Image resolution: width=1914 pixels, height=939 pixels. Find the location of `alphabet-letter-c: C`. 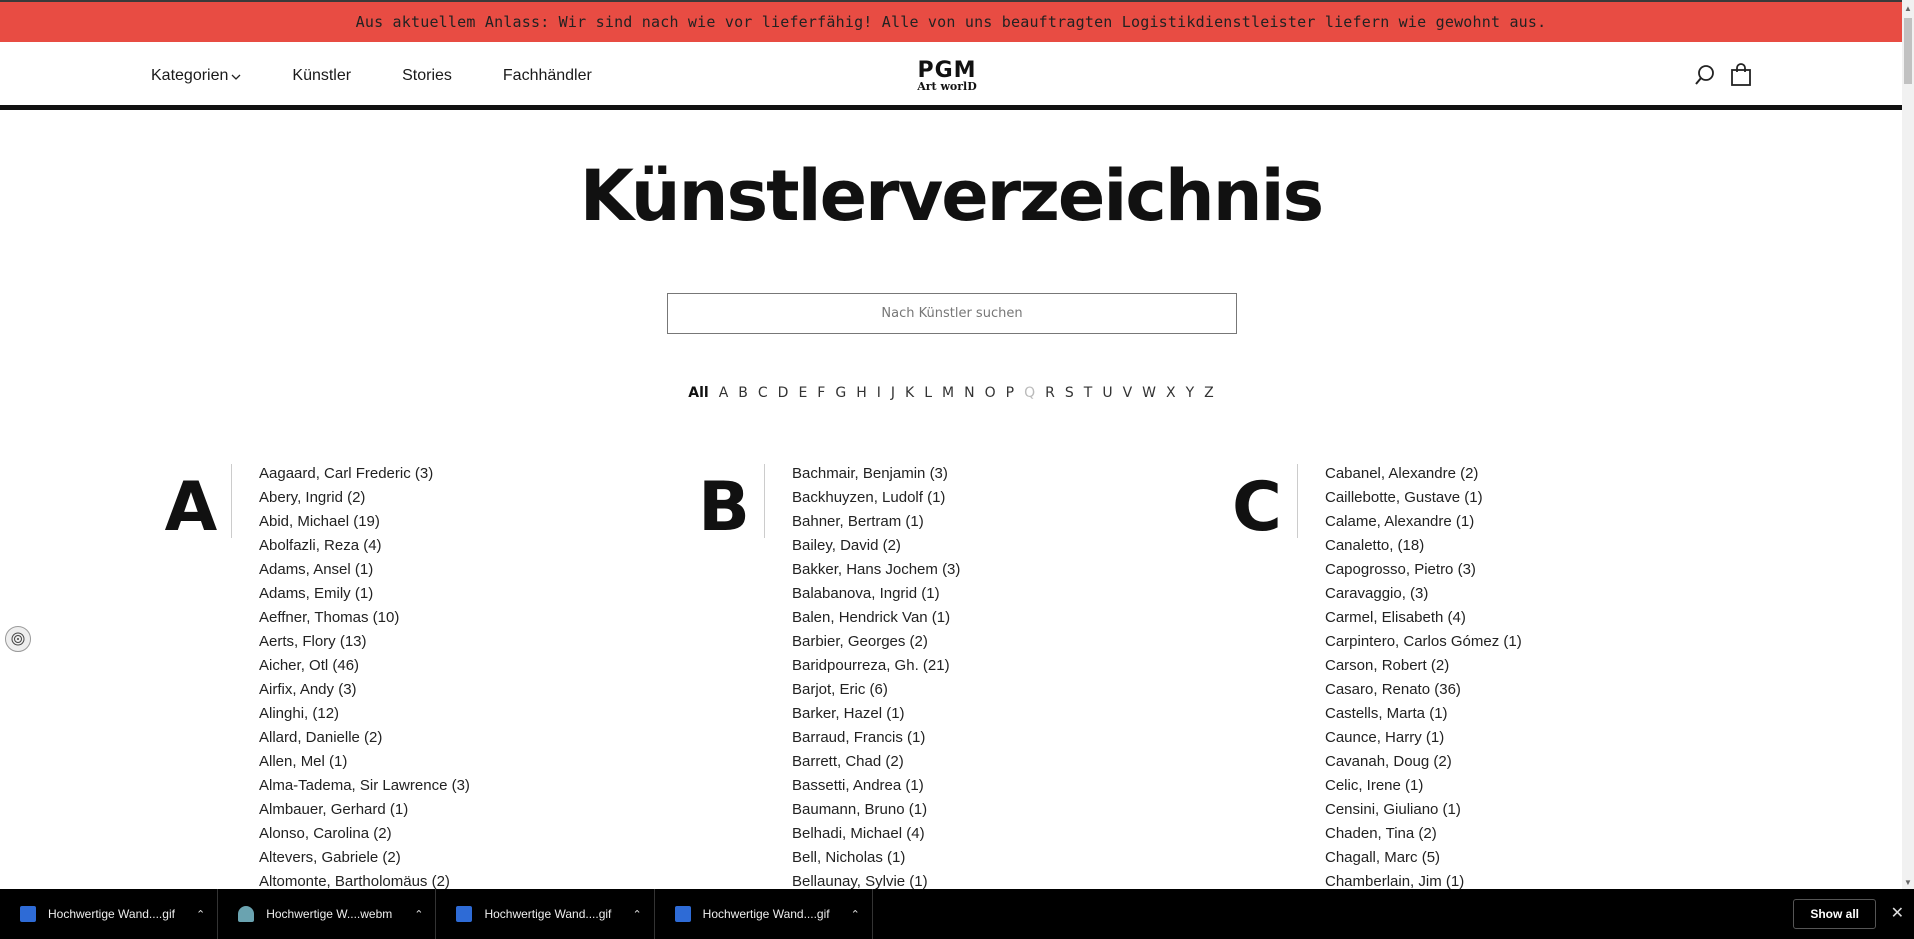

alphabet-letter-c: C is located at coordinates (763, 393).